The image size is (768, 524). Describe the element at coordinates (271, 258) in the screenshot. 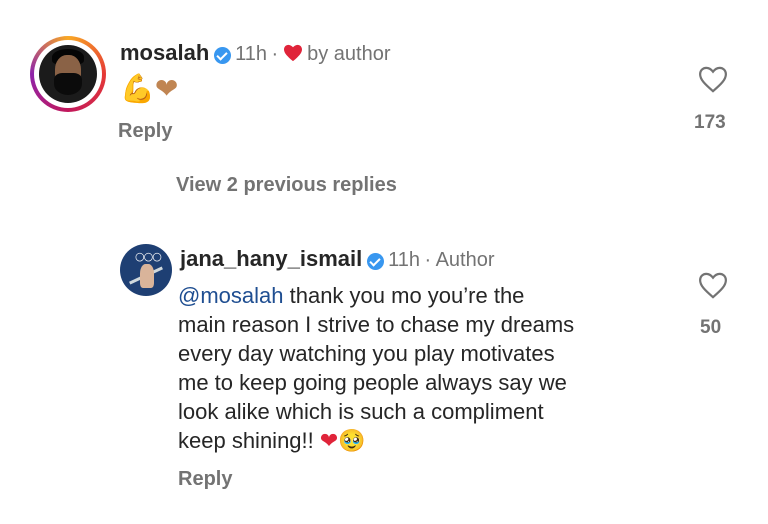

I see `username-jana: jana_hany_ismail` at that location.